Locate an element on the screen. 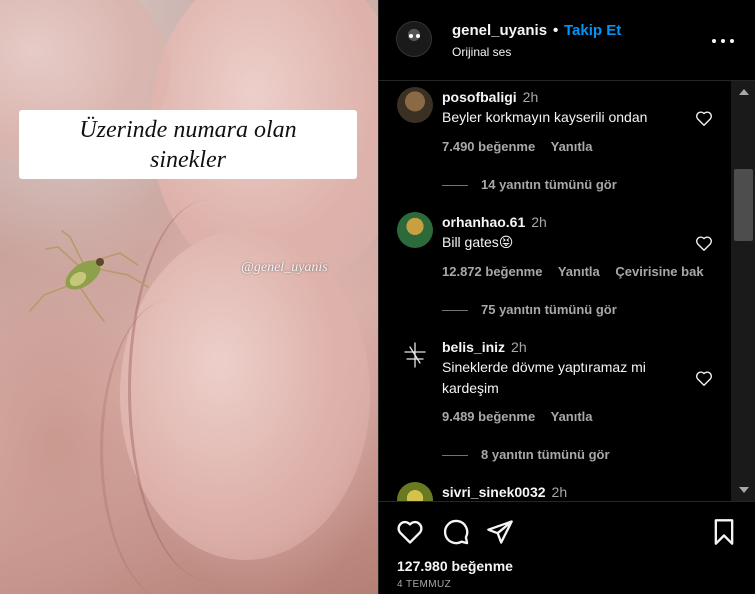 Image resolution: width=755 pixels, height=594 pixels. fly-image is located at coordinates (89, 276).